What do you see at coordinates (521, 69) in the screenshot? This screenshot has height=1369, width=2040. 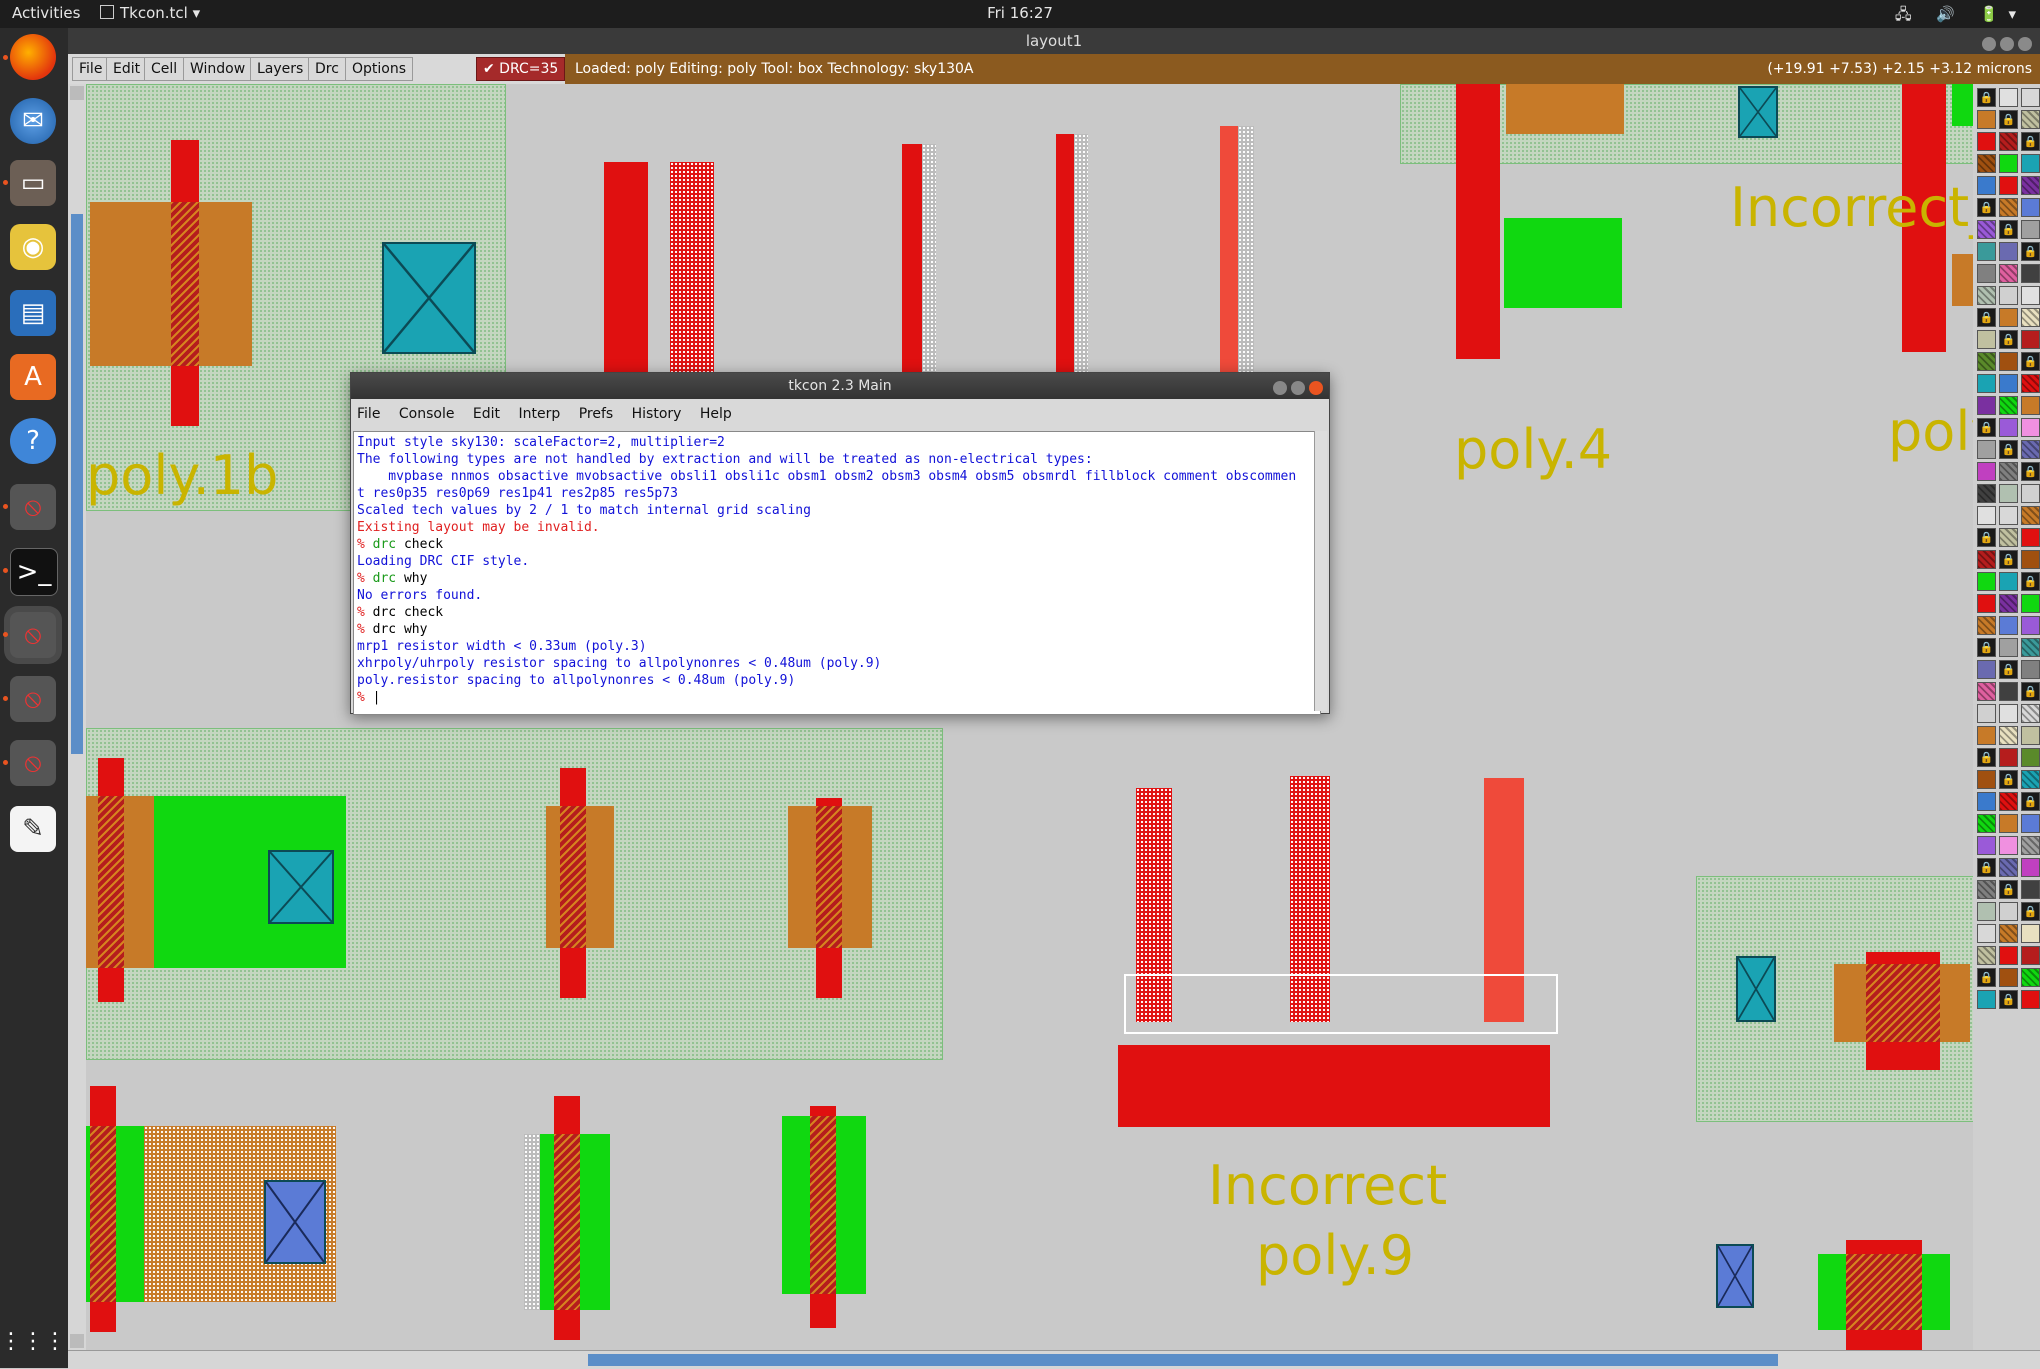 I see `drc-count-badge: ✔ DRC=35` at bounding box center [521, 69].